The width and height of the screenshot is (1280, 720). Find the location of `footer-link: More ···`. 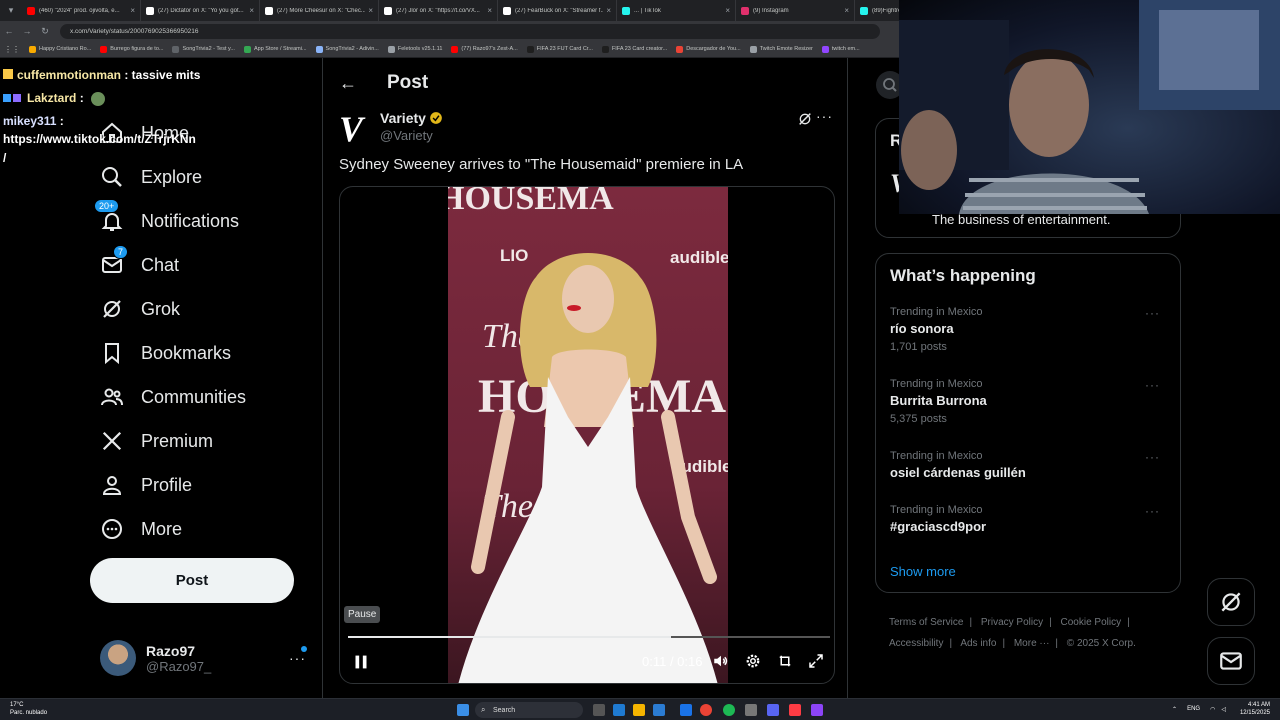

footer-link: More ··· is located at coordinates (1032, 643).